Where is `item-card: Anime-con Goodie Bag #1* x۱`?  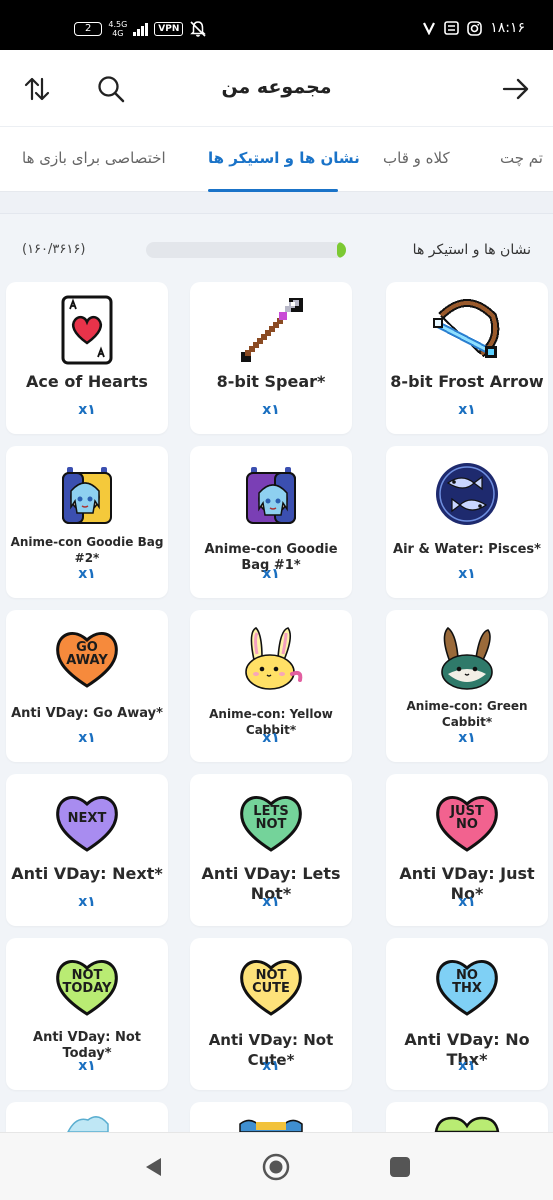
item-card: Anime-con Goodie Bag #1* x۱ is located at coordinates (271, 522).